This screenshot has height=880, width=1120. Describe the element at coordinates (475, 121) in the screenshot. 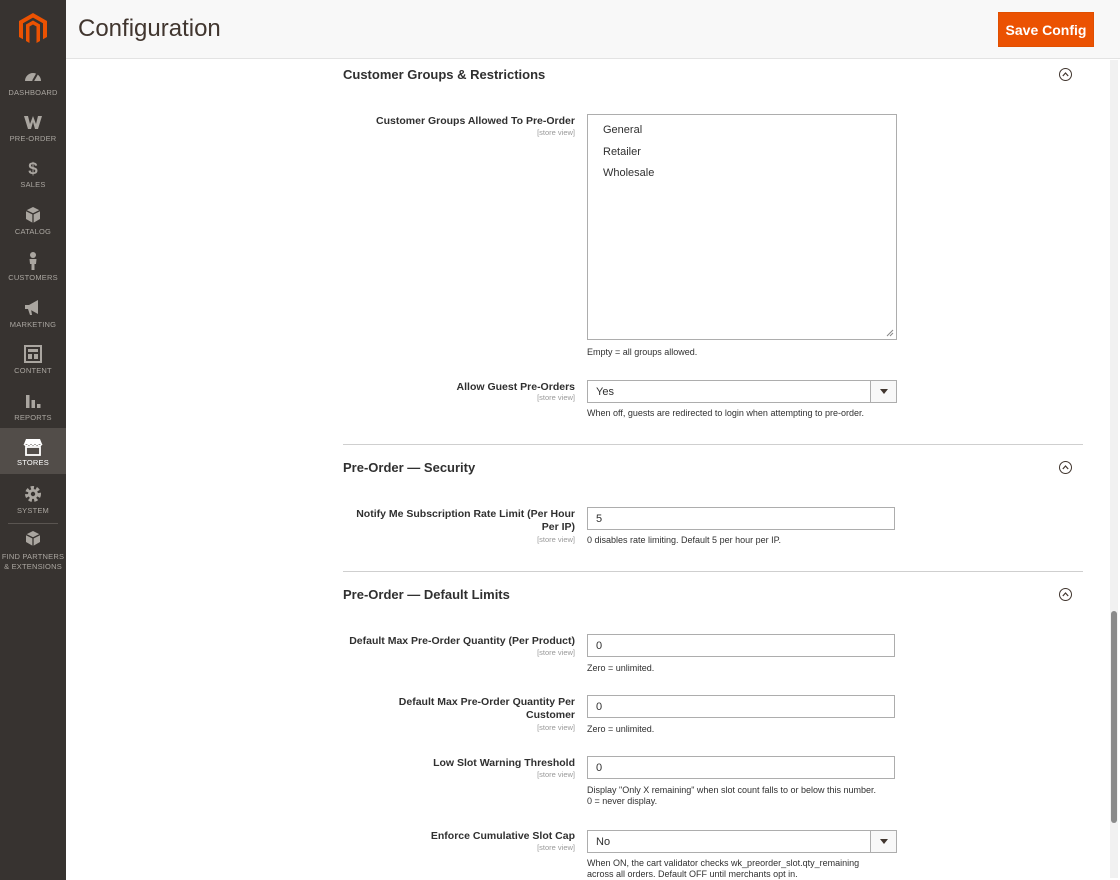

I see `field-label-groups-allowed: Customer Groups Allowed To Pre-Order` at that location.